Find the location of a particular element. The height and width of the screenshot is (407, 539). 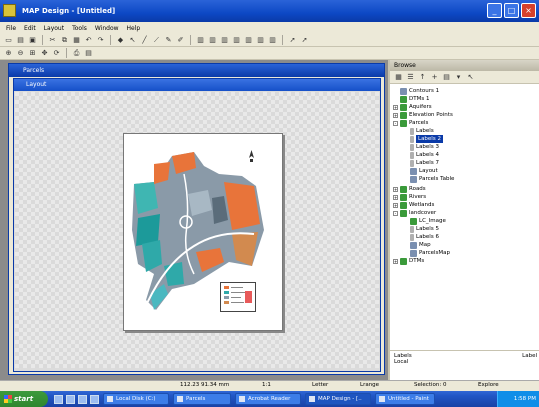

tree-item: Layout is located at coordinates (424, 171).